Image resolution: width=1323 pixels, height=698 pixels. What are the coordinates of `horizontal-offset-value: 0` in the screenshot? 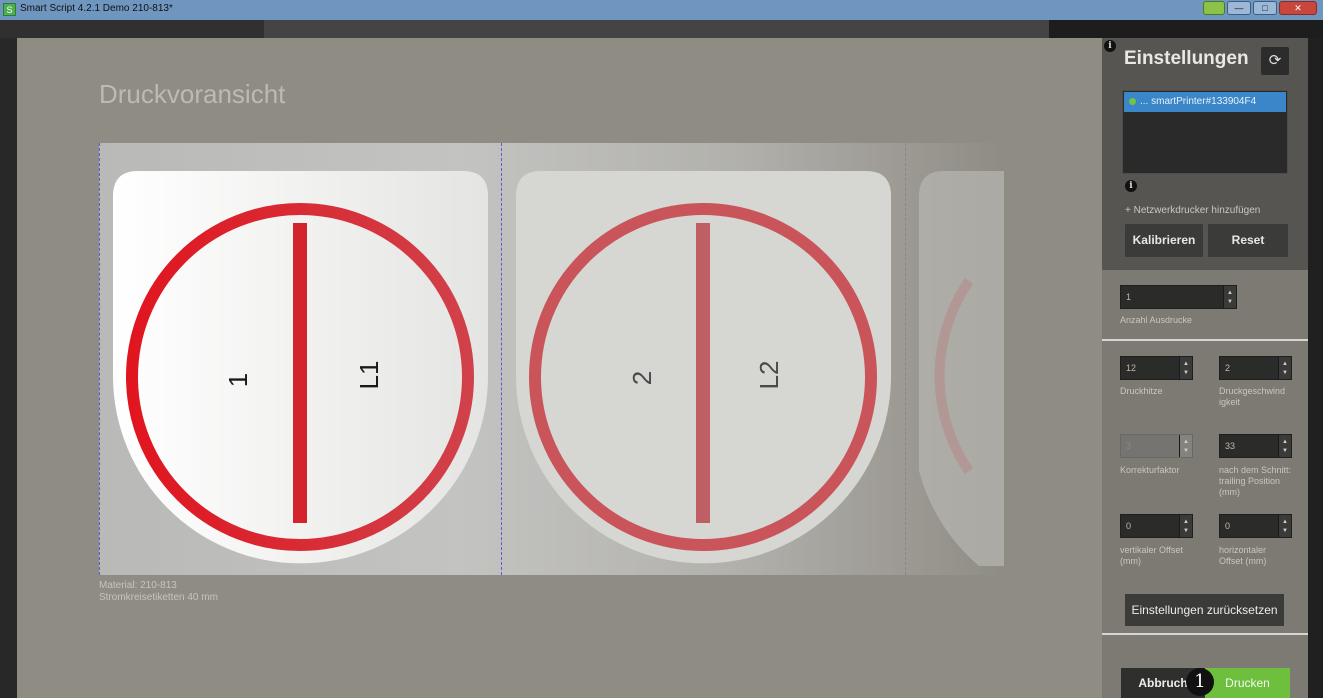 It's located at (1228, 526).